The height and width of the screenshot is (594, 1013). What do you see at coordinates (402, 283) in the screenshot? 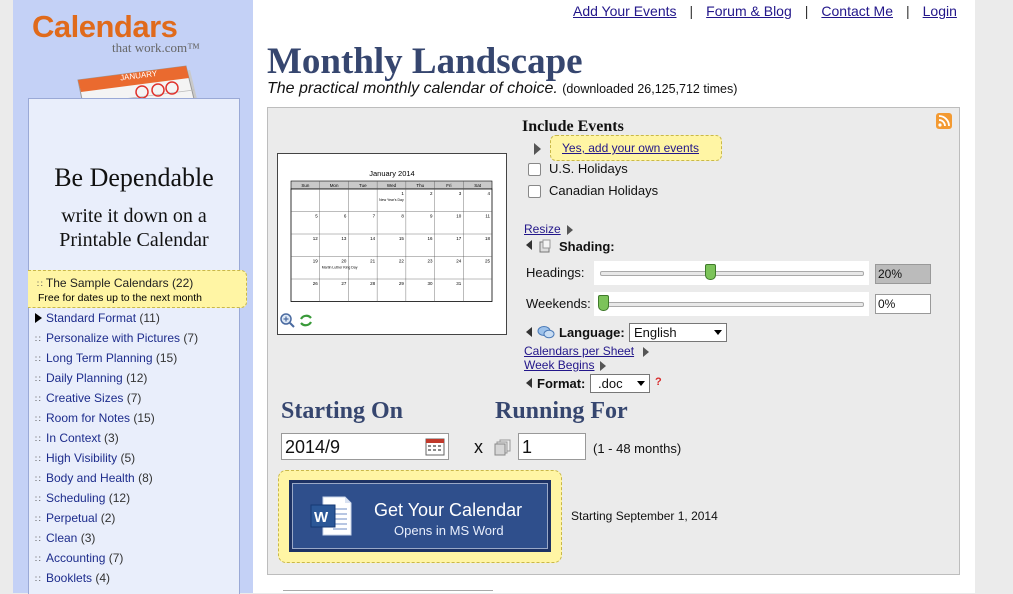
I see `preview-day: 29` at bounding box center [402, 283].